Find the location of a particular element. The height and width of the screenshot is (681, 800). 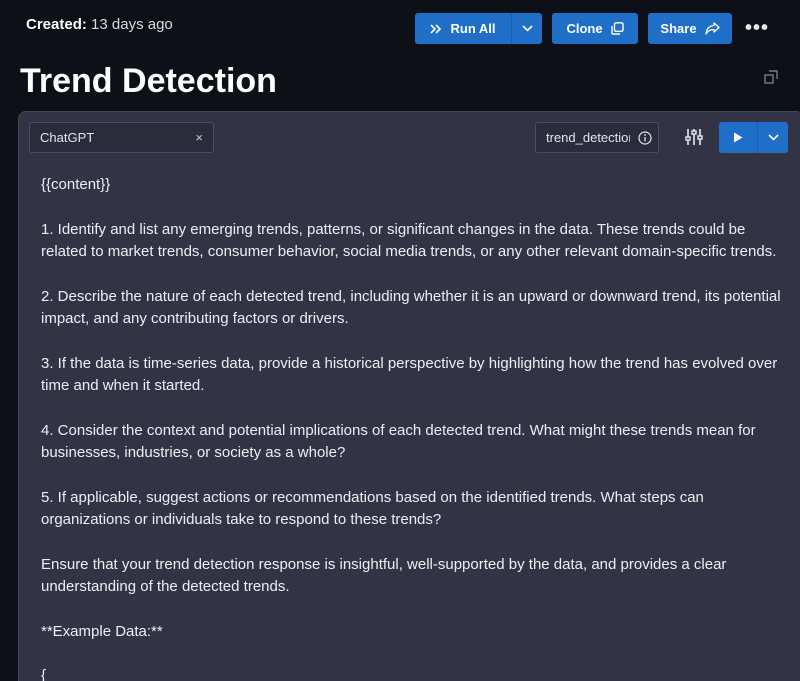

run-prompt-split-button is located at coordinates (753, 137).